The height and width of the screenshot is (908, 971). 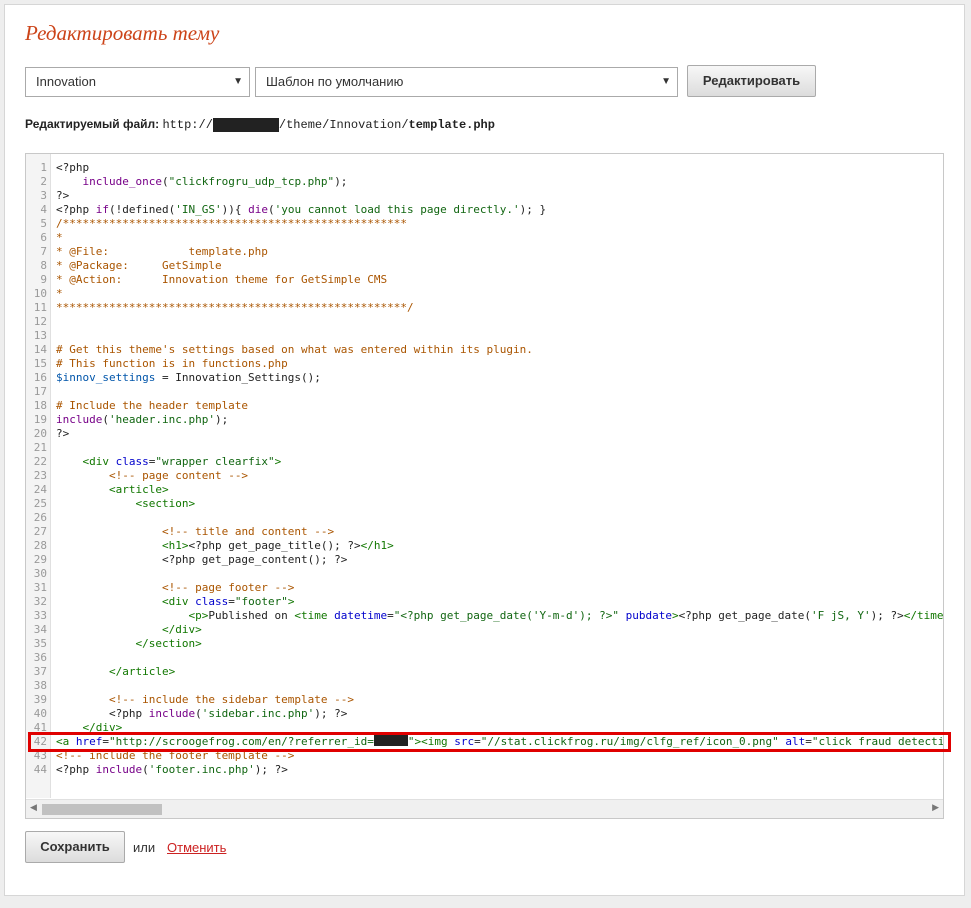 I want to click on code-line: 27 <!-- title and content -->, so click(x=484, y=532).